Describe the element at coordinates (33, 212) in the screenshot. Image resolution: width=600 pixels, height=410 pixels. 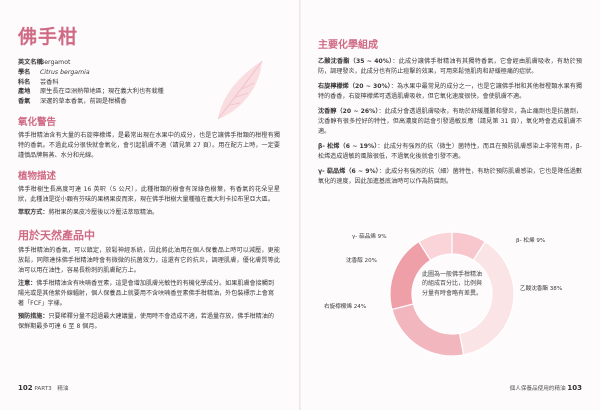
I see `extraction-label: 萃取方式：` at that location.